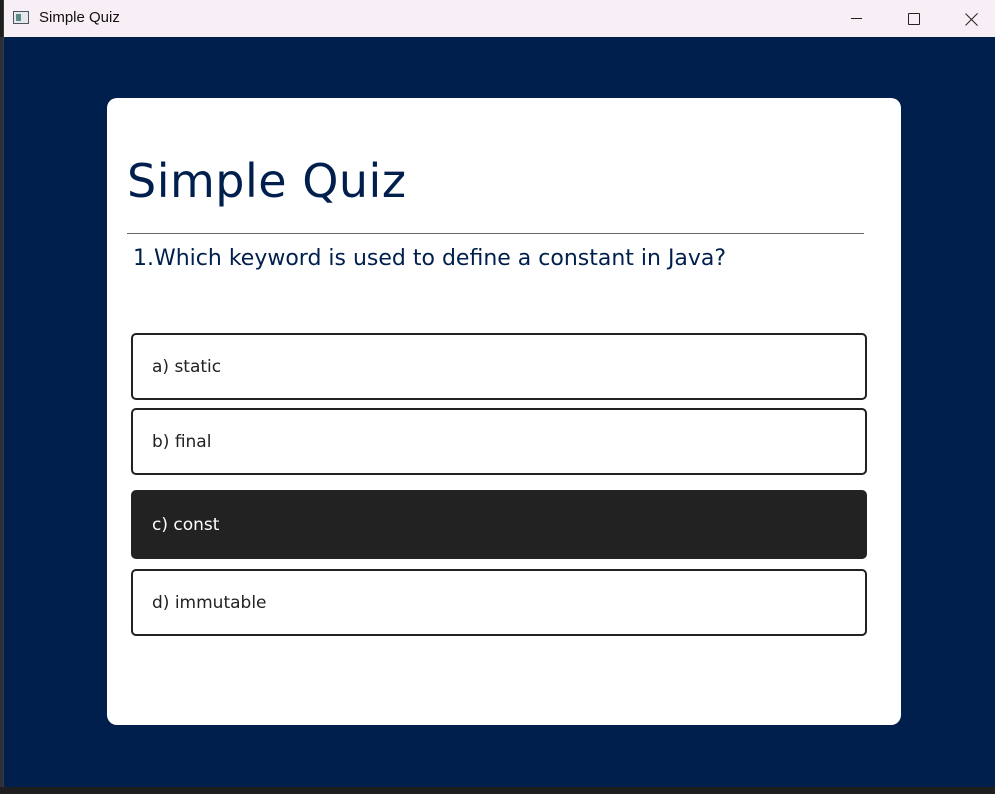 The height and width of the screenshot is (794, 995). What do you see at coordinates (187, 366) in the screenshot?
I see `answer-option-label: a) static` at bounding box center [187, 366].